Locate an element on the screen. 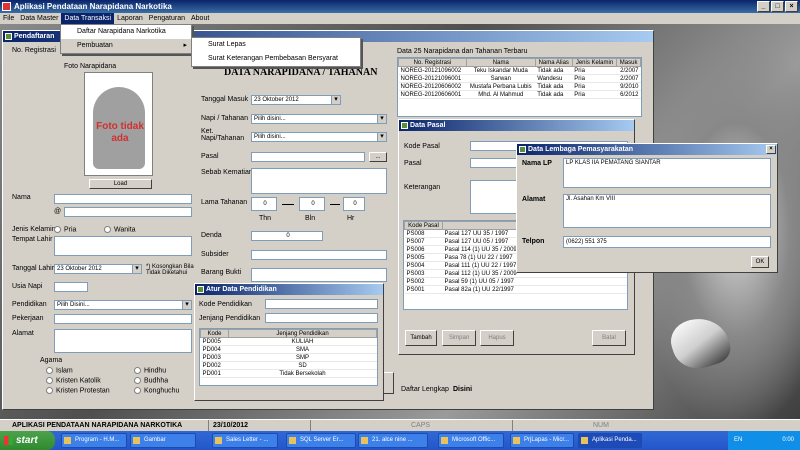 This screenshot has width=800, height=450. windows-flag-icon is located at coordinates (8, 440).